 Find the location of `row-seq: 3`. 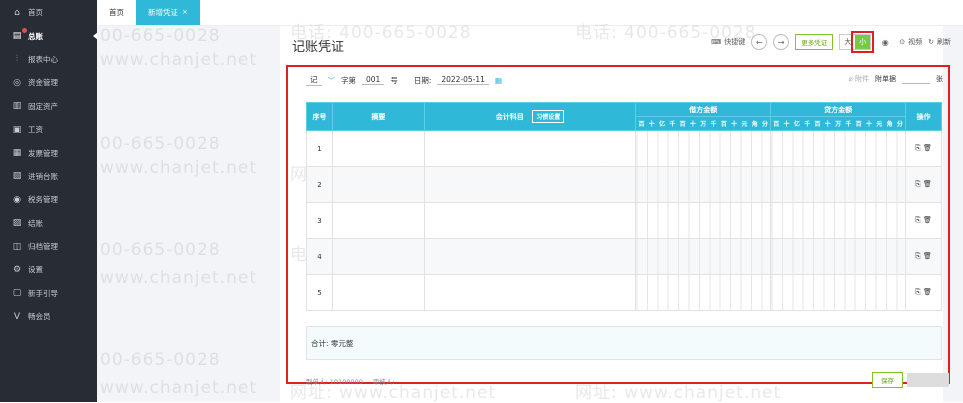

row-seq: 3 is located at coordinates (319, 220).